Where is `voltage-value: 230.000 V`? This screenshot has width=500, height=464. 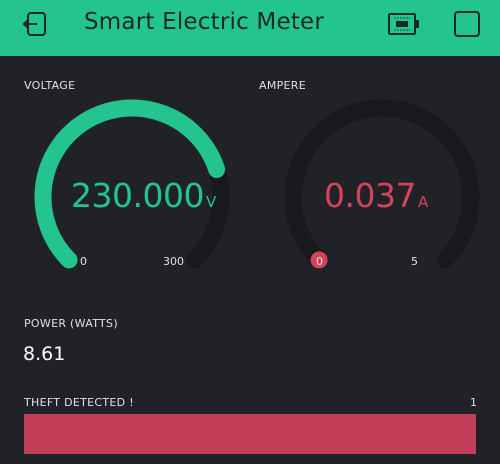
voltage-value: 230.000 V is located at coordinates (143, 195).